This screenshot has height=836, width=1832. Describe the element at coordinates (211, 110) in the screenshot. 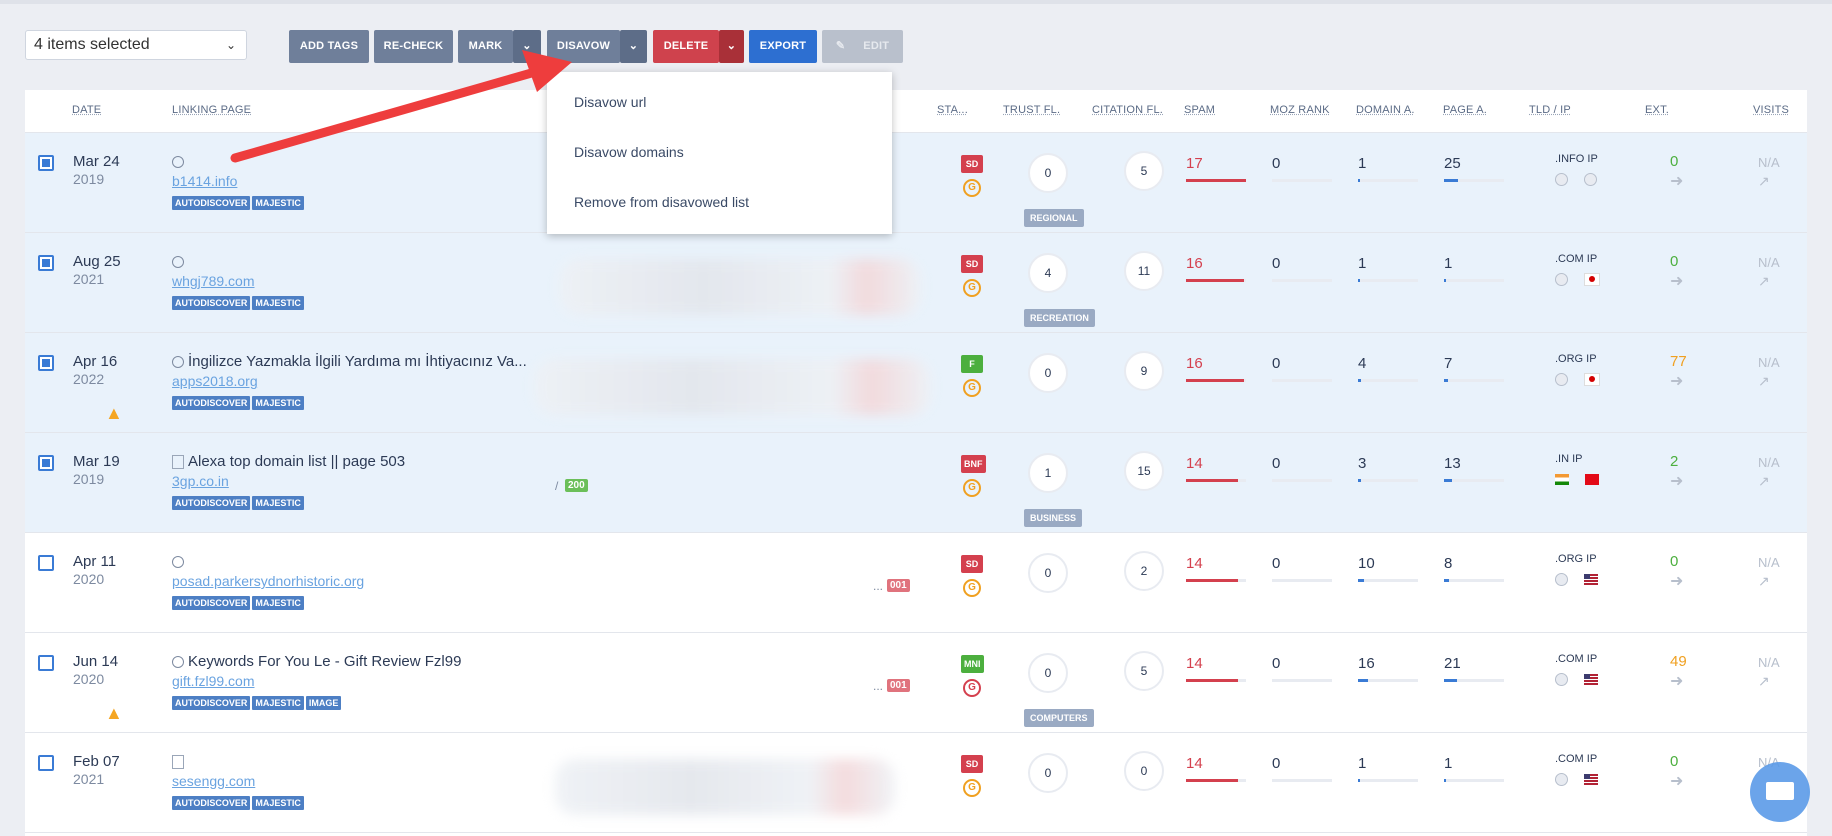

I see `col-linking-page: LINKING PAGE` at that location.